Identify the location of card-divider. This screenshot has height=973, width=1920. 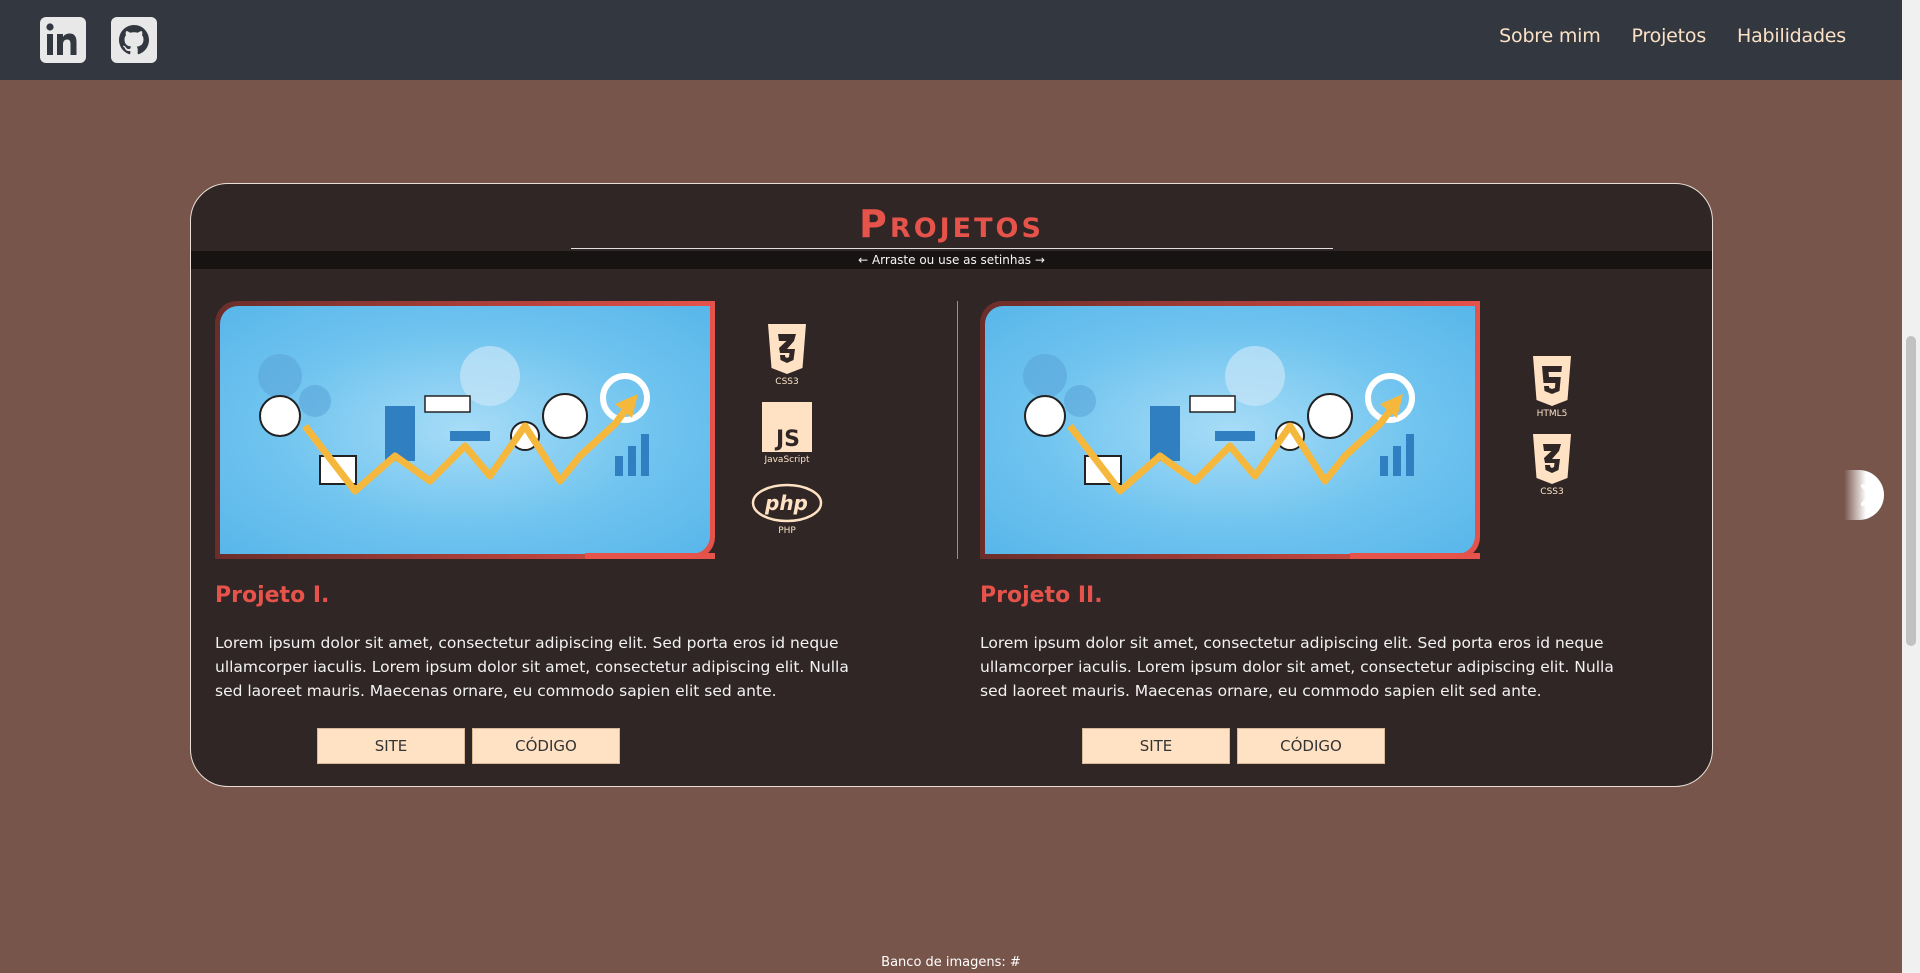
(957, 430).